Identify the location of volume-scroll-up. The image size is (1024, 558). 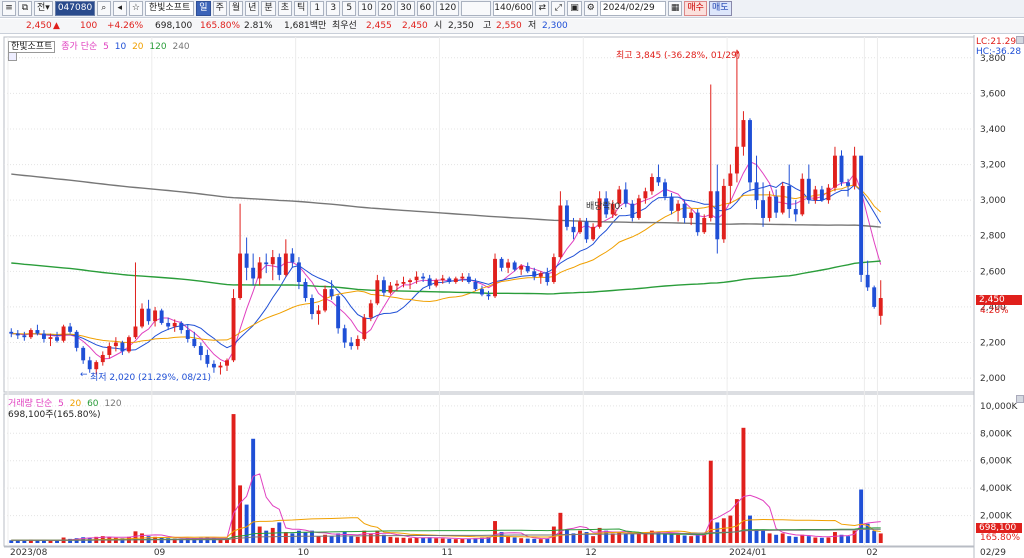
(1020, 399).